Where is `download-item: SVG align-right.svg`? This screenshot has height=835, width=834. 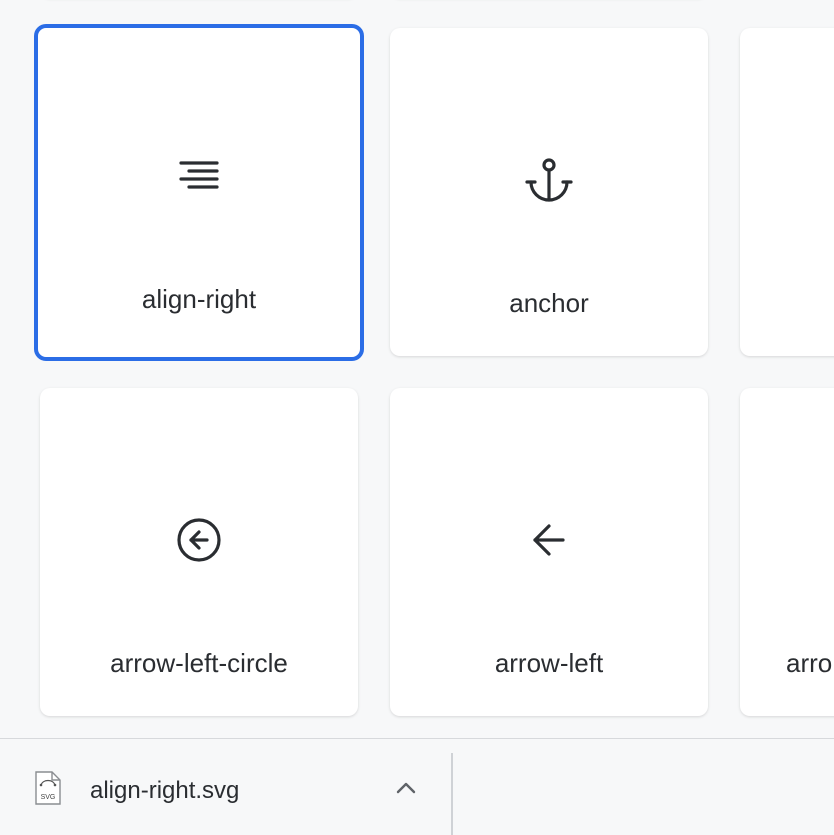 download-item: SVG align-right.svg is located at coordinates (226, 786).